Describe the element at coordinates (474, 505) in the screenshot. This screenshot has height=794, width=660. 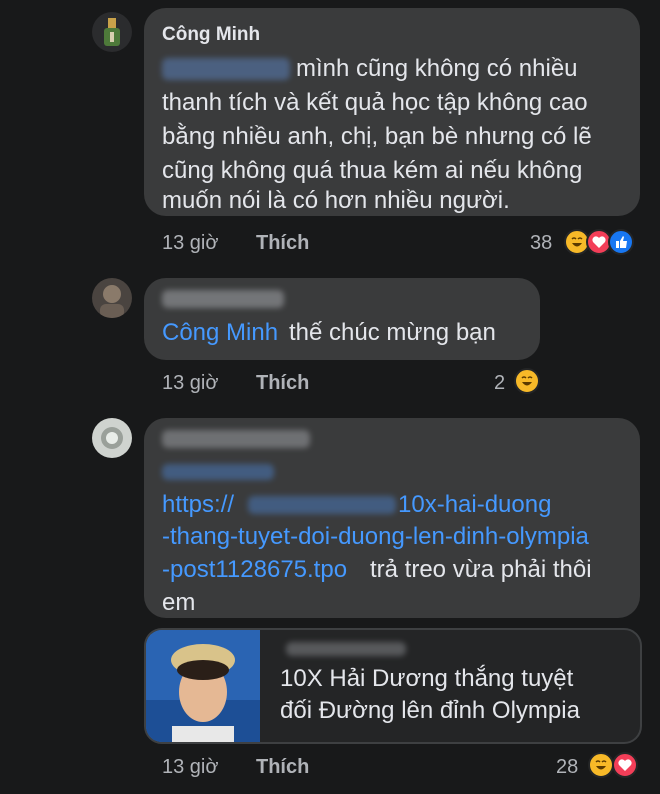
I see `link-text: 10x-hai-duong` at that location.